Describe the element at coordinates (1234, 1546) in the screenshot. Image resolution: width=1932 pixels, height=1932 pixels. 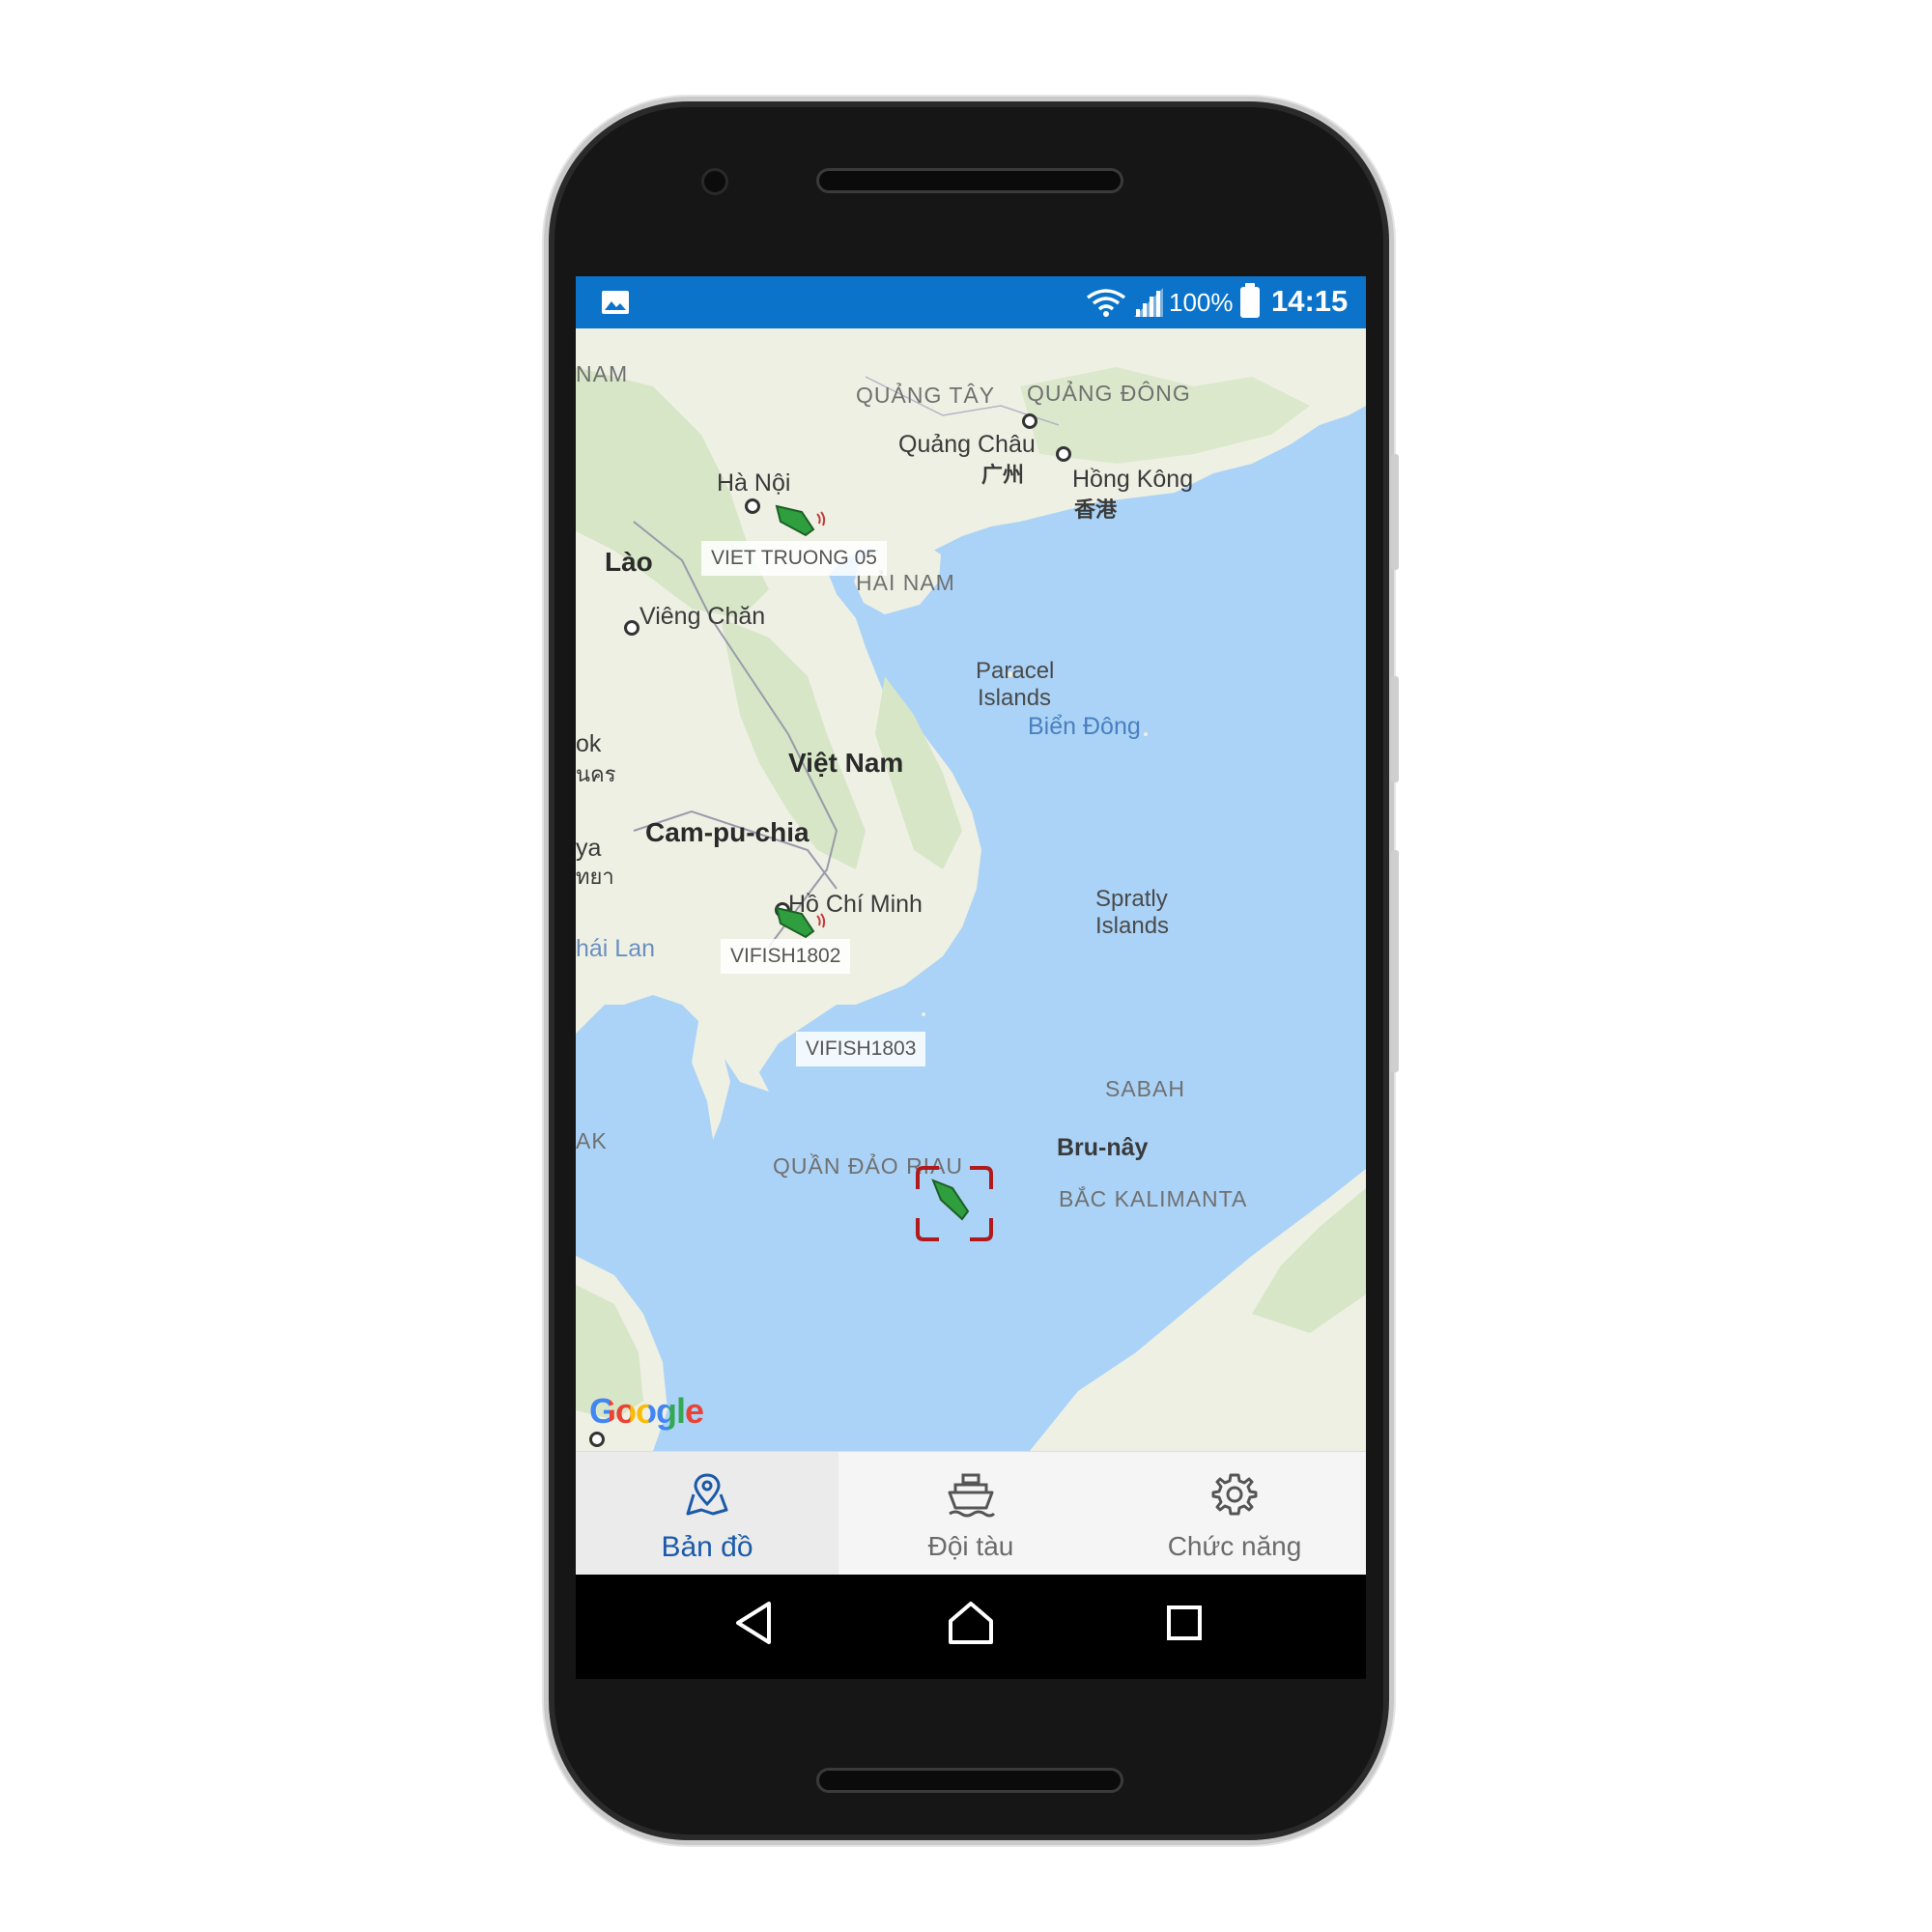
I see `tab-chuc-nang-label: Chức năng` at that location.